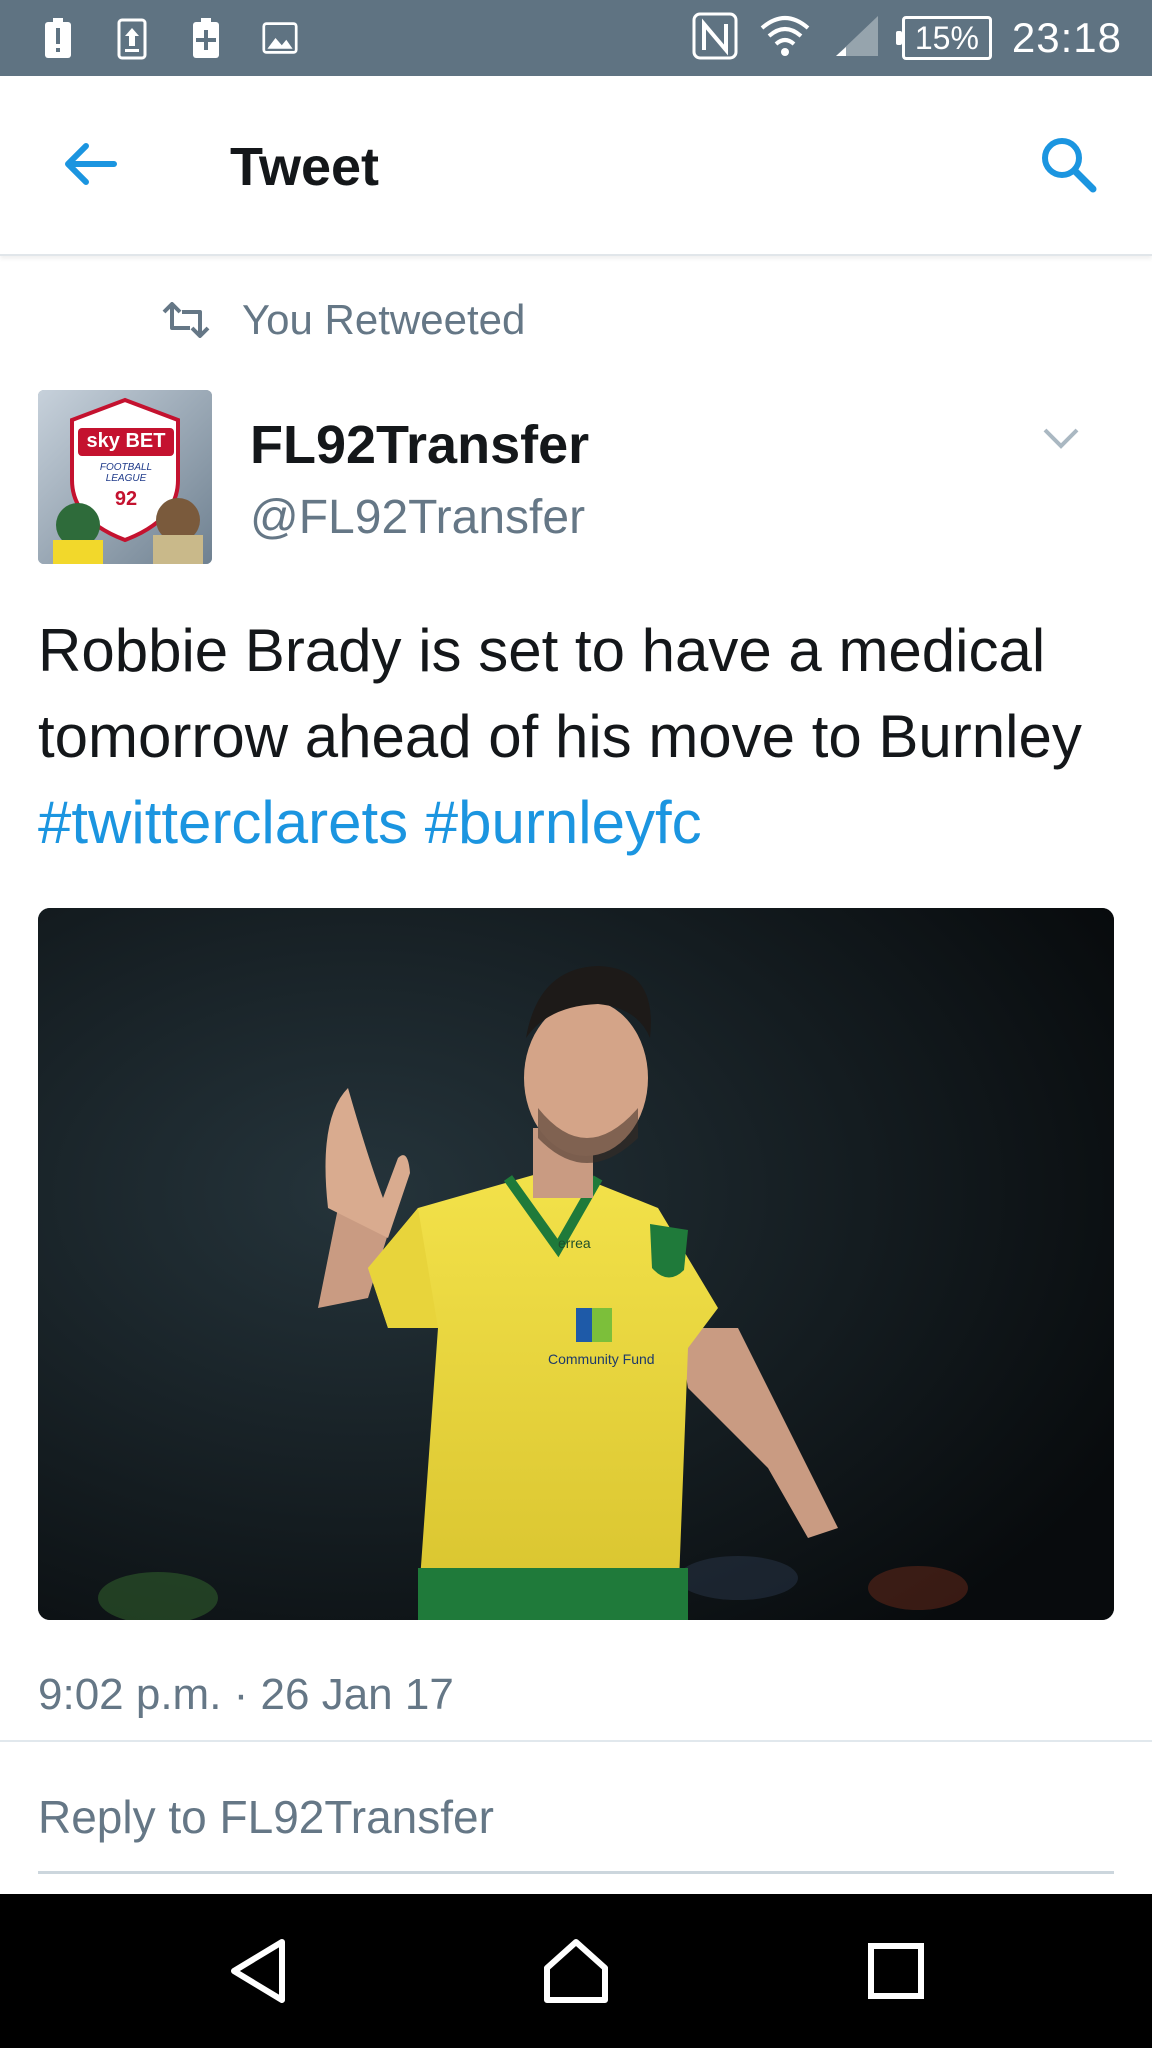 This screenshot has width=1152, height=2048. I want to click on status-bar: 15% 23:18, so click(576, 38).